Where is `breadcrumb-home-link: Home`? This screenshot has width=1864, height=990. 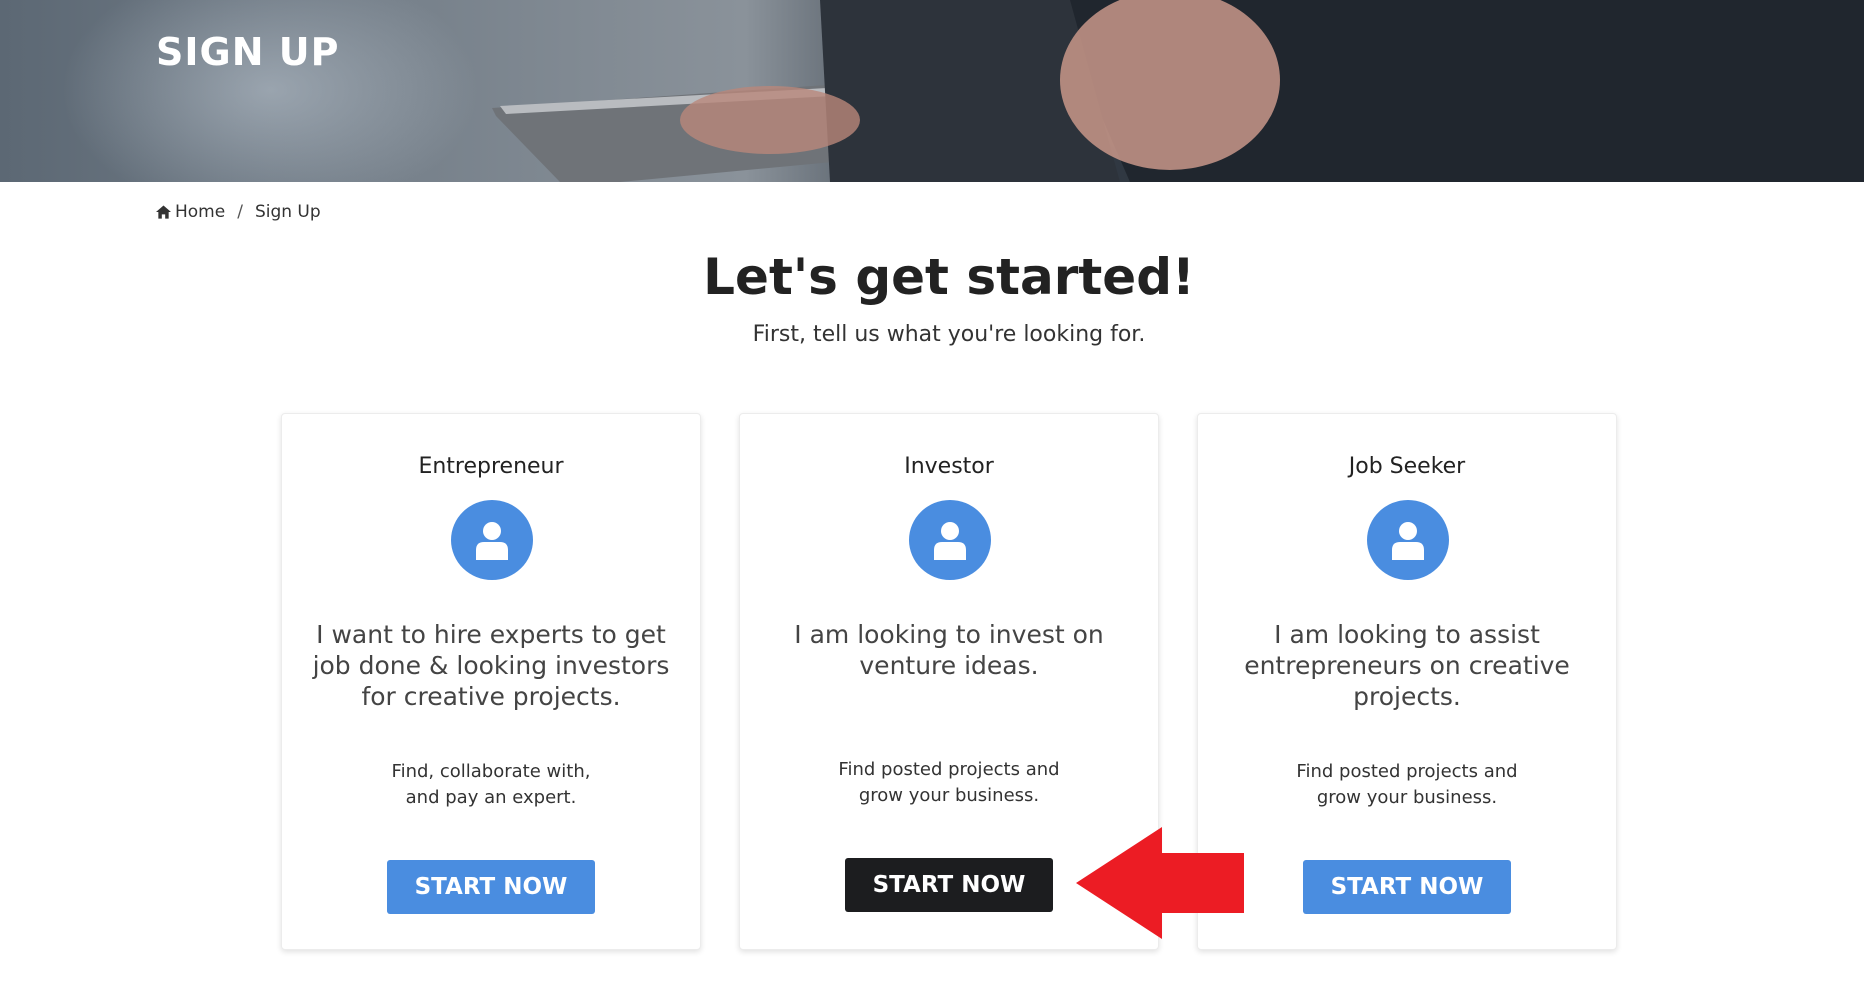 breadcrumb-home-link: Home is located at coordinates (190, 212).